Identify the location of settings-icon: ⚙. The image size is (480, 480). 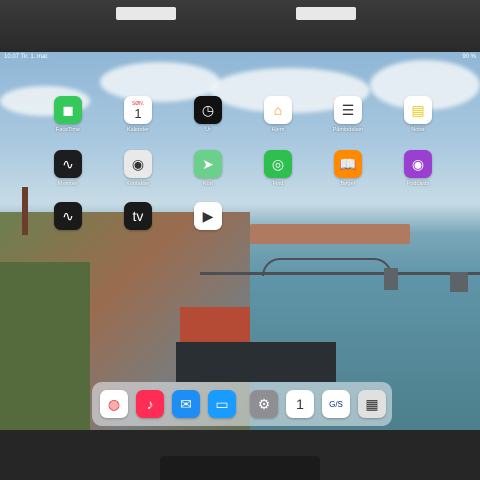
(264, 404).